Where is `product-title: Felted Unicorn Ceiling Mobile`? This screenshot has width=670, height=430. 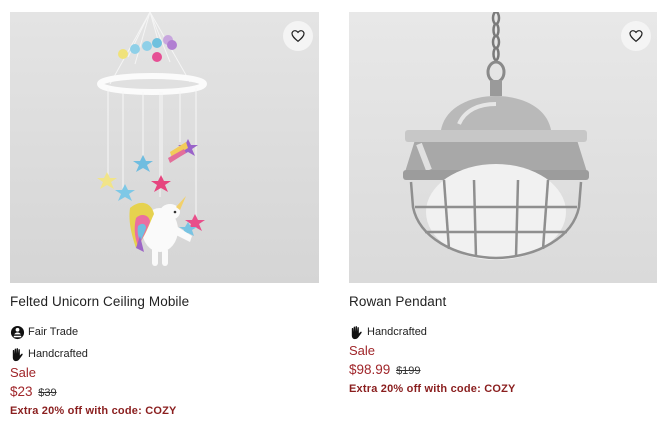 product-title: Felted Unicorn Ceiling Mobile is located at coordinates (99, 301).